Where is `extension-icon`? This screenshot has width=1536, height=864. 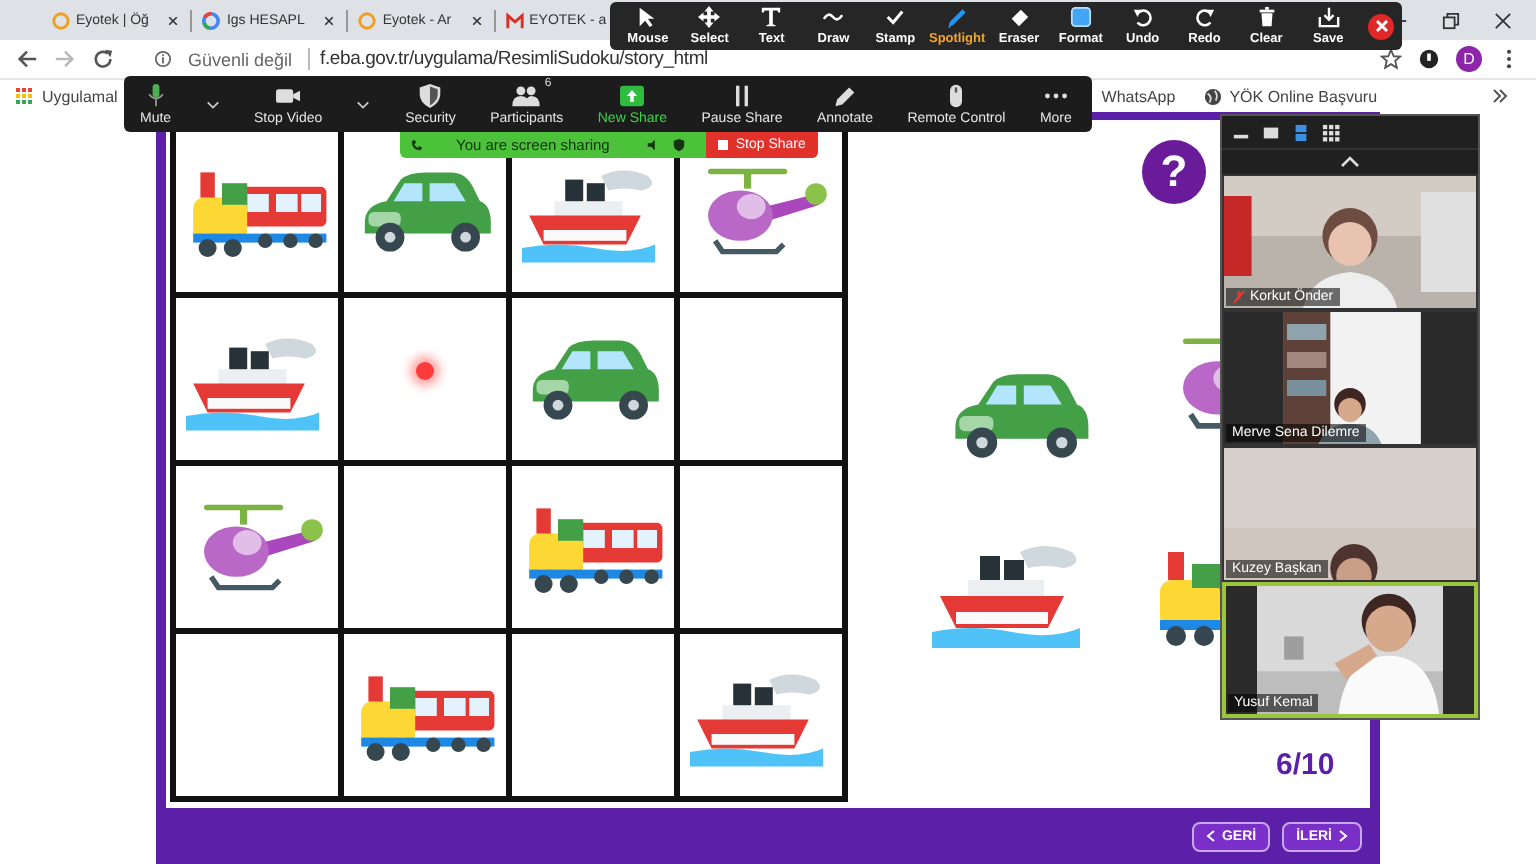 extension-icon is located at coordinates (1429, 59).